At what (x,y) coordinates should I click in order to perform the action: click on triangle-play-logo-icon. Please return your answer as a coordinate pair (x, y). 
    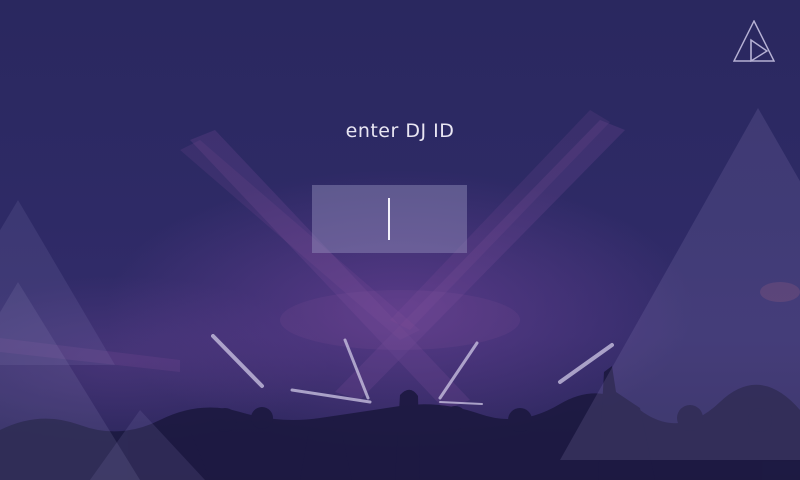
    Looking at the image, I should click on (754, 41).